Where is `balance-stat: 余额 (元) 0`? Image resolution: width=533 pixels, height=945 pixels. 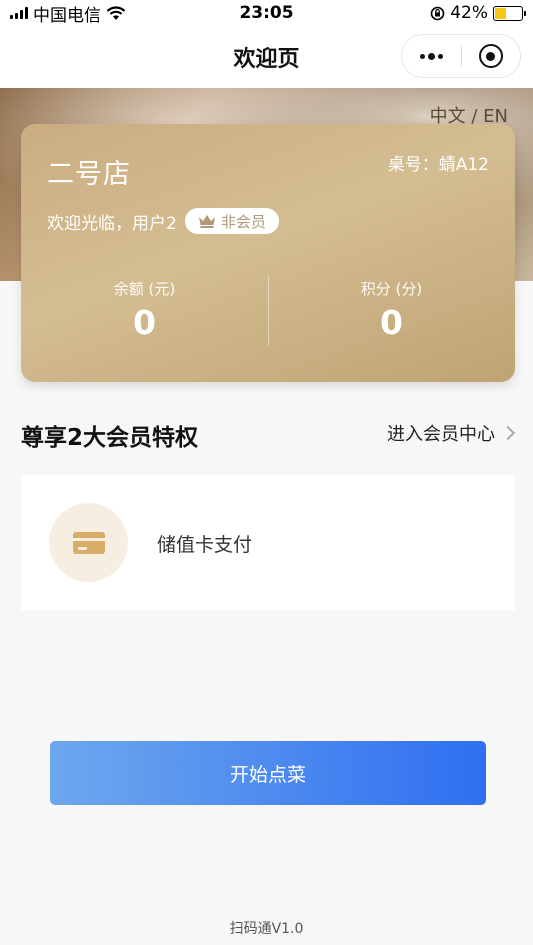
balance-stat: 余额 (元) 0 is located at coordinates (144, 310).